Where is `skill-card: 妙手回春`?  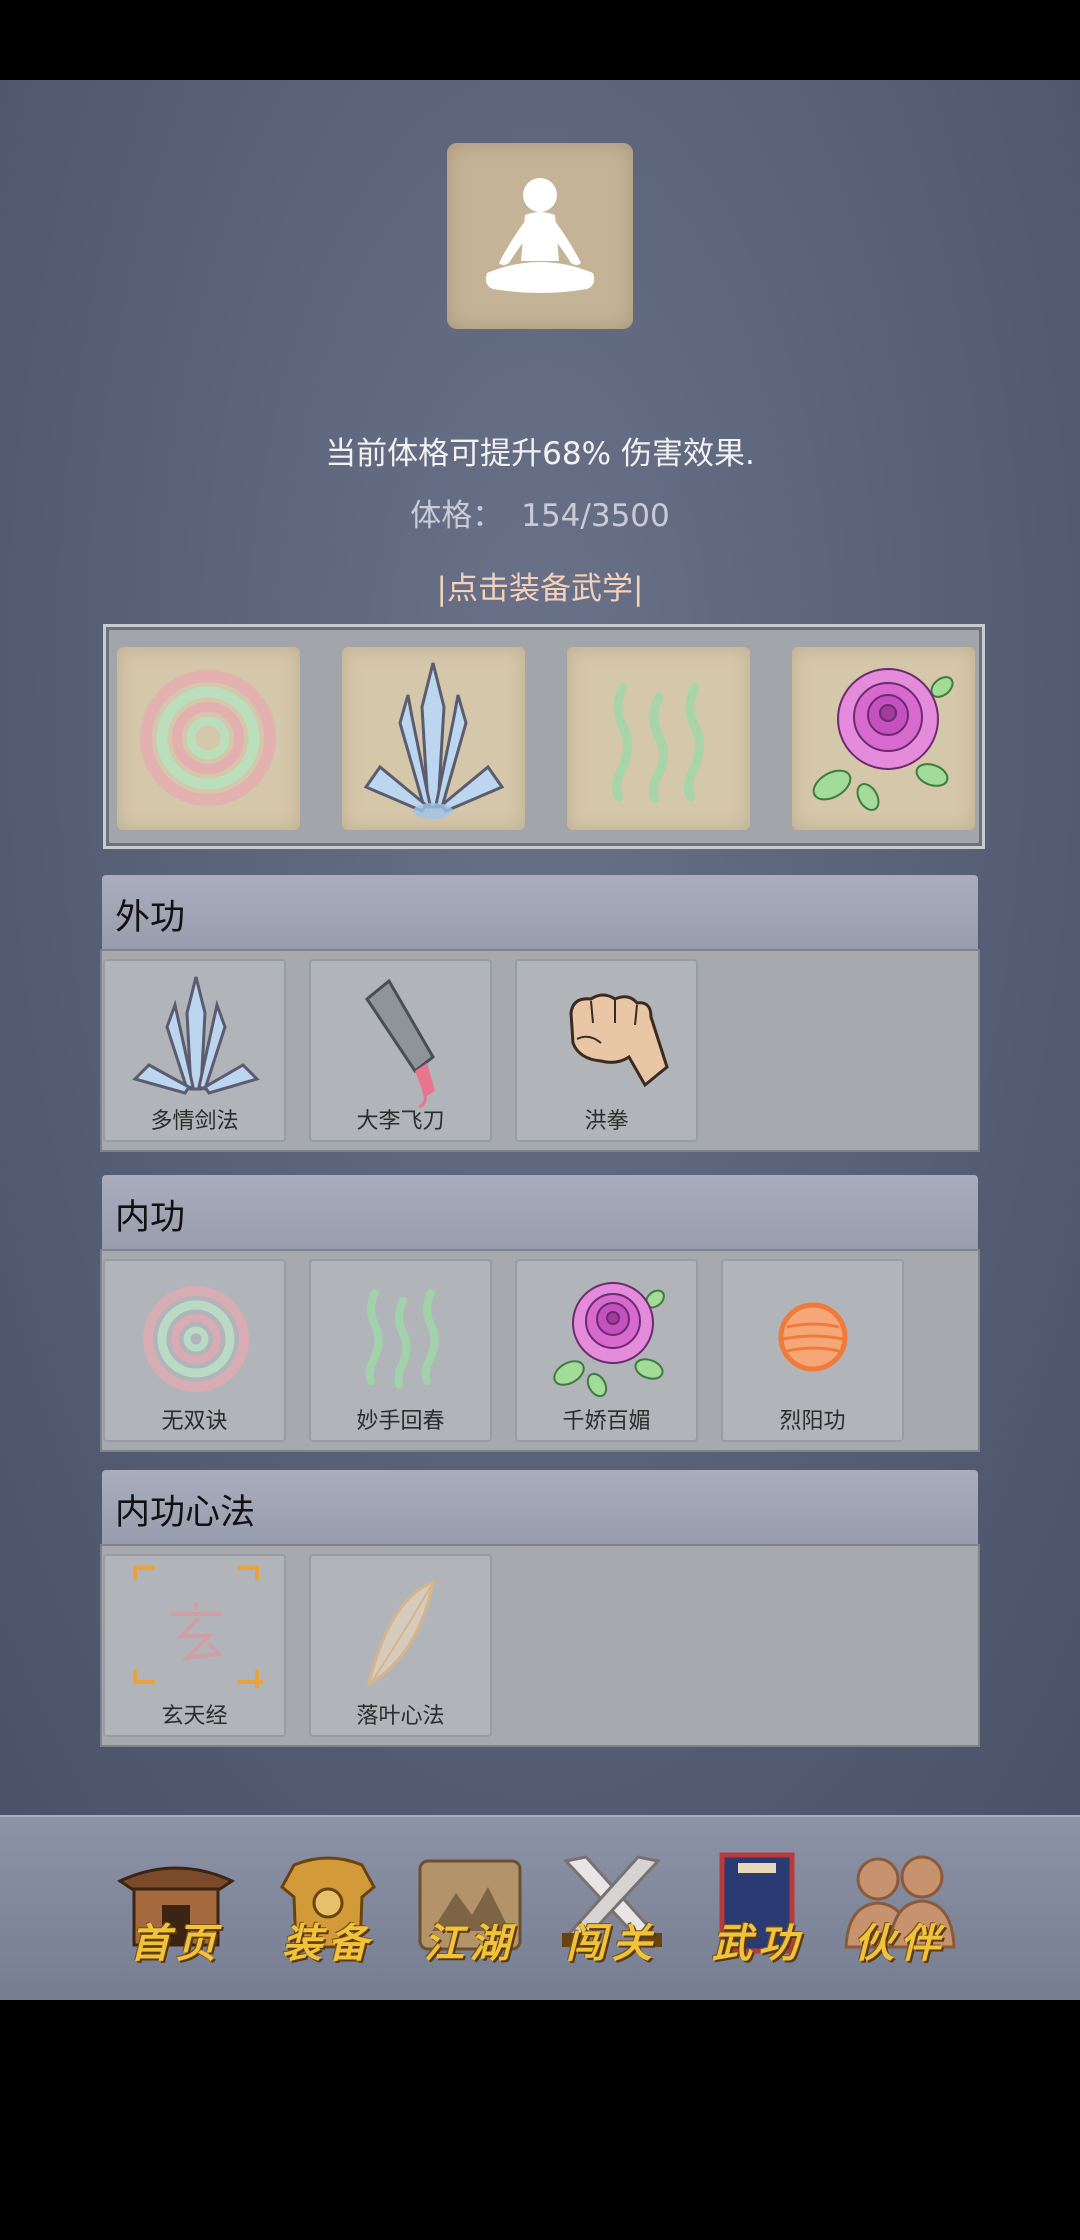 skill-card: 妙手回春 is located at coordinates (400, 1350).